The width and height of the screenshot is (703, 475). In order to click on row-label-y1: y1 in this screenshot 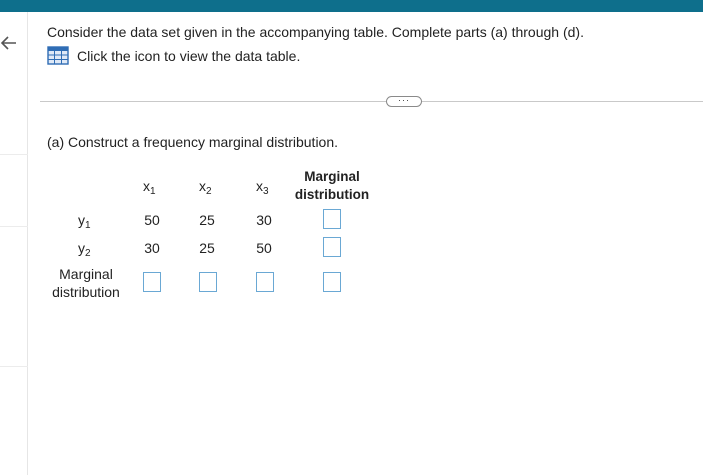, I will do `click(84, 221)`.